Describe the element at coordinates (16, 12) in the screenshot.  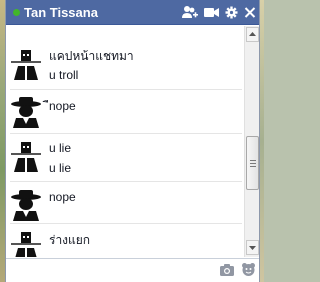
I see `online-status-icon` at that location.